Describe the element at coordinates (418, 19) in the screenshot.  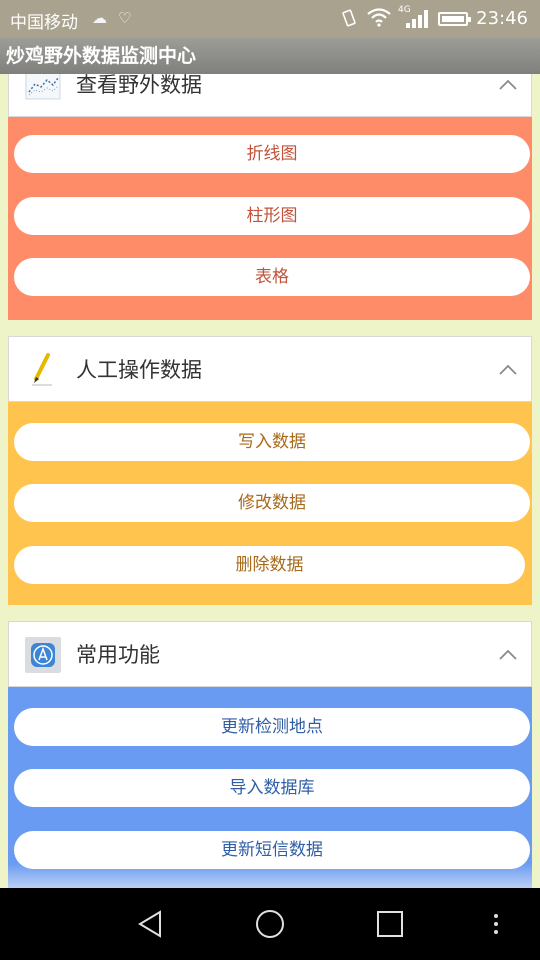
I see `signal-icon` at that location.